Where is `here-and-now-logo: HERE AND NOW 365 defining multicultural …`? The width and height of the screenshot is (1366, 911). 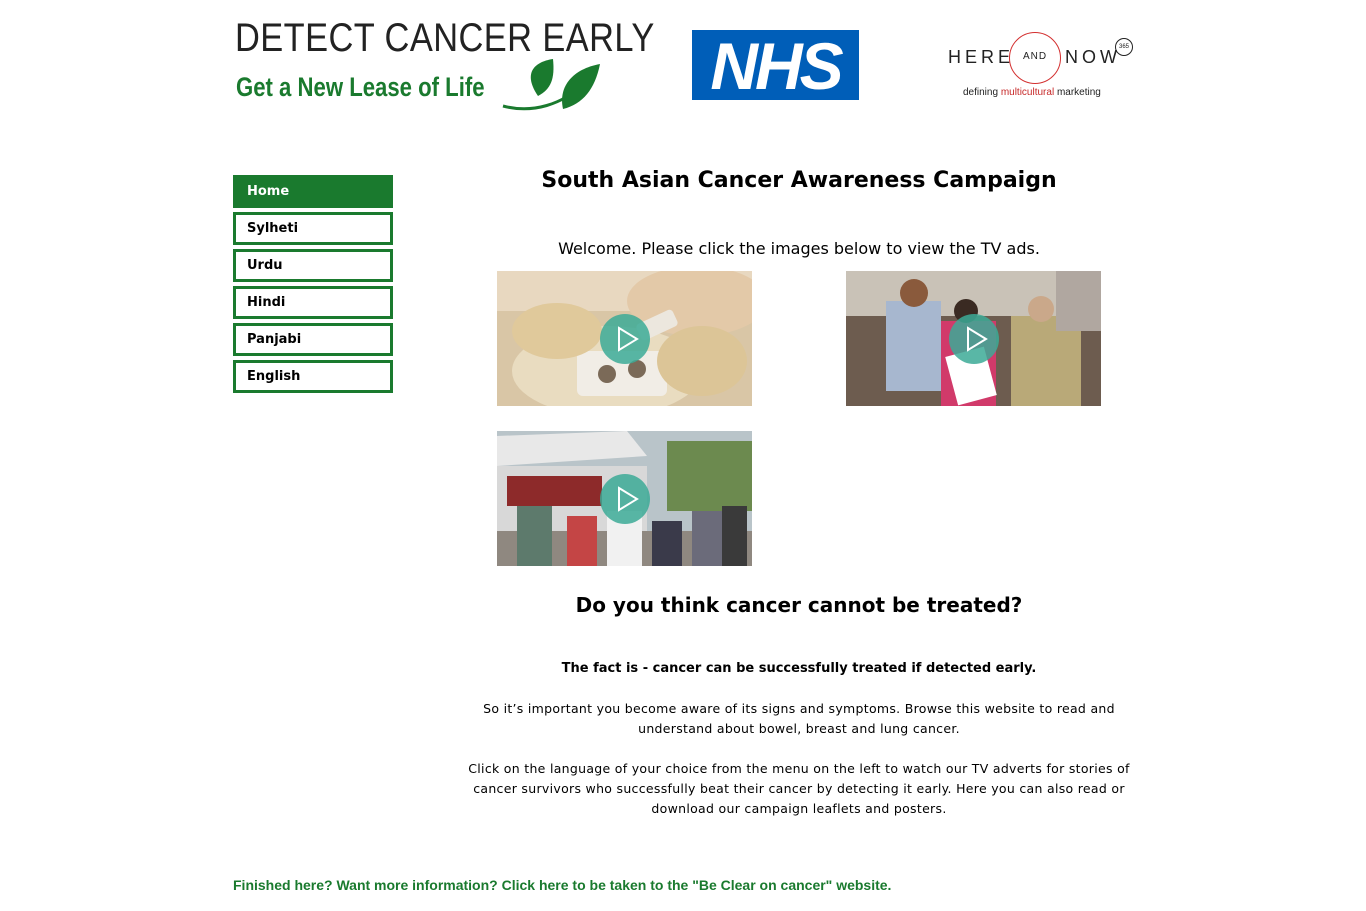 here-and-now-logo: HERE AND NOW 365 defining multicultural … is located at coordinates (1042, 66).